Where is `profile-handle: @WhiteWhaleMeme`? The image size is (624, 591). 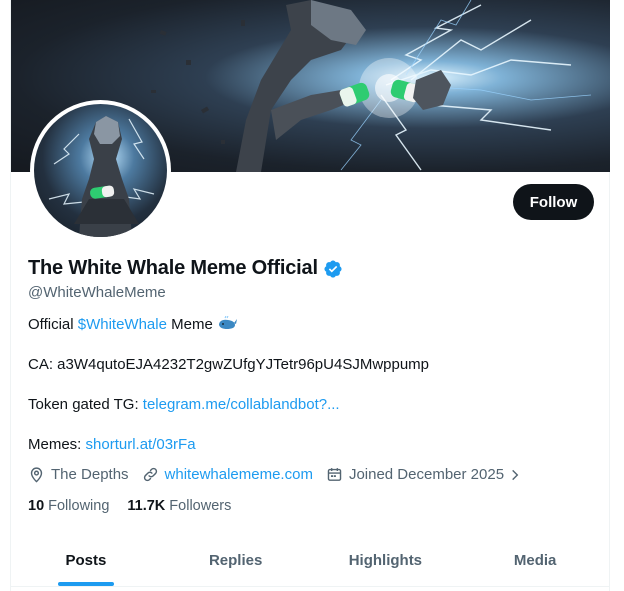 profile-handle: @WhiteWhaleMeme is located at coordinates (97, 292).